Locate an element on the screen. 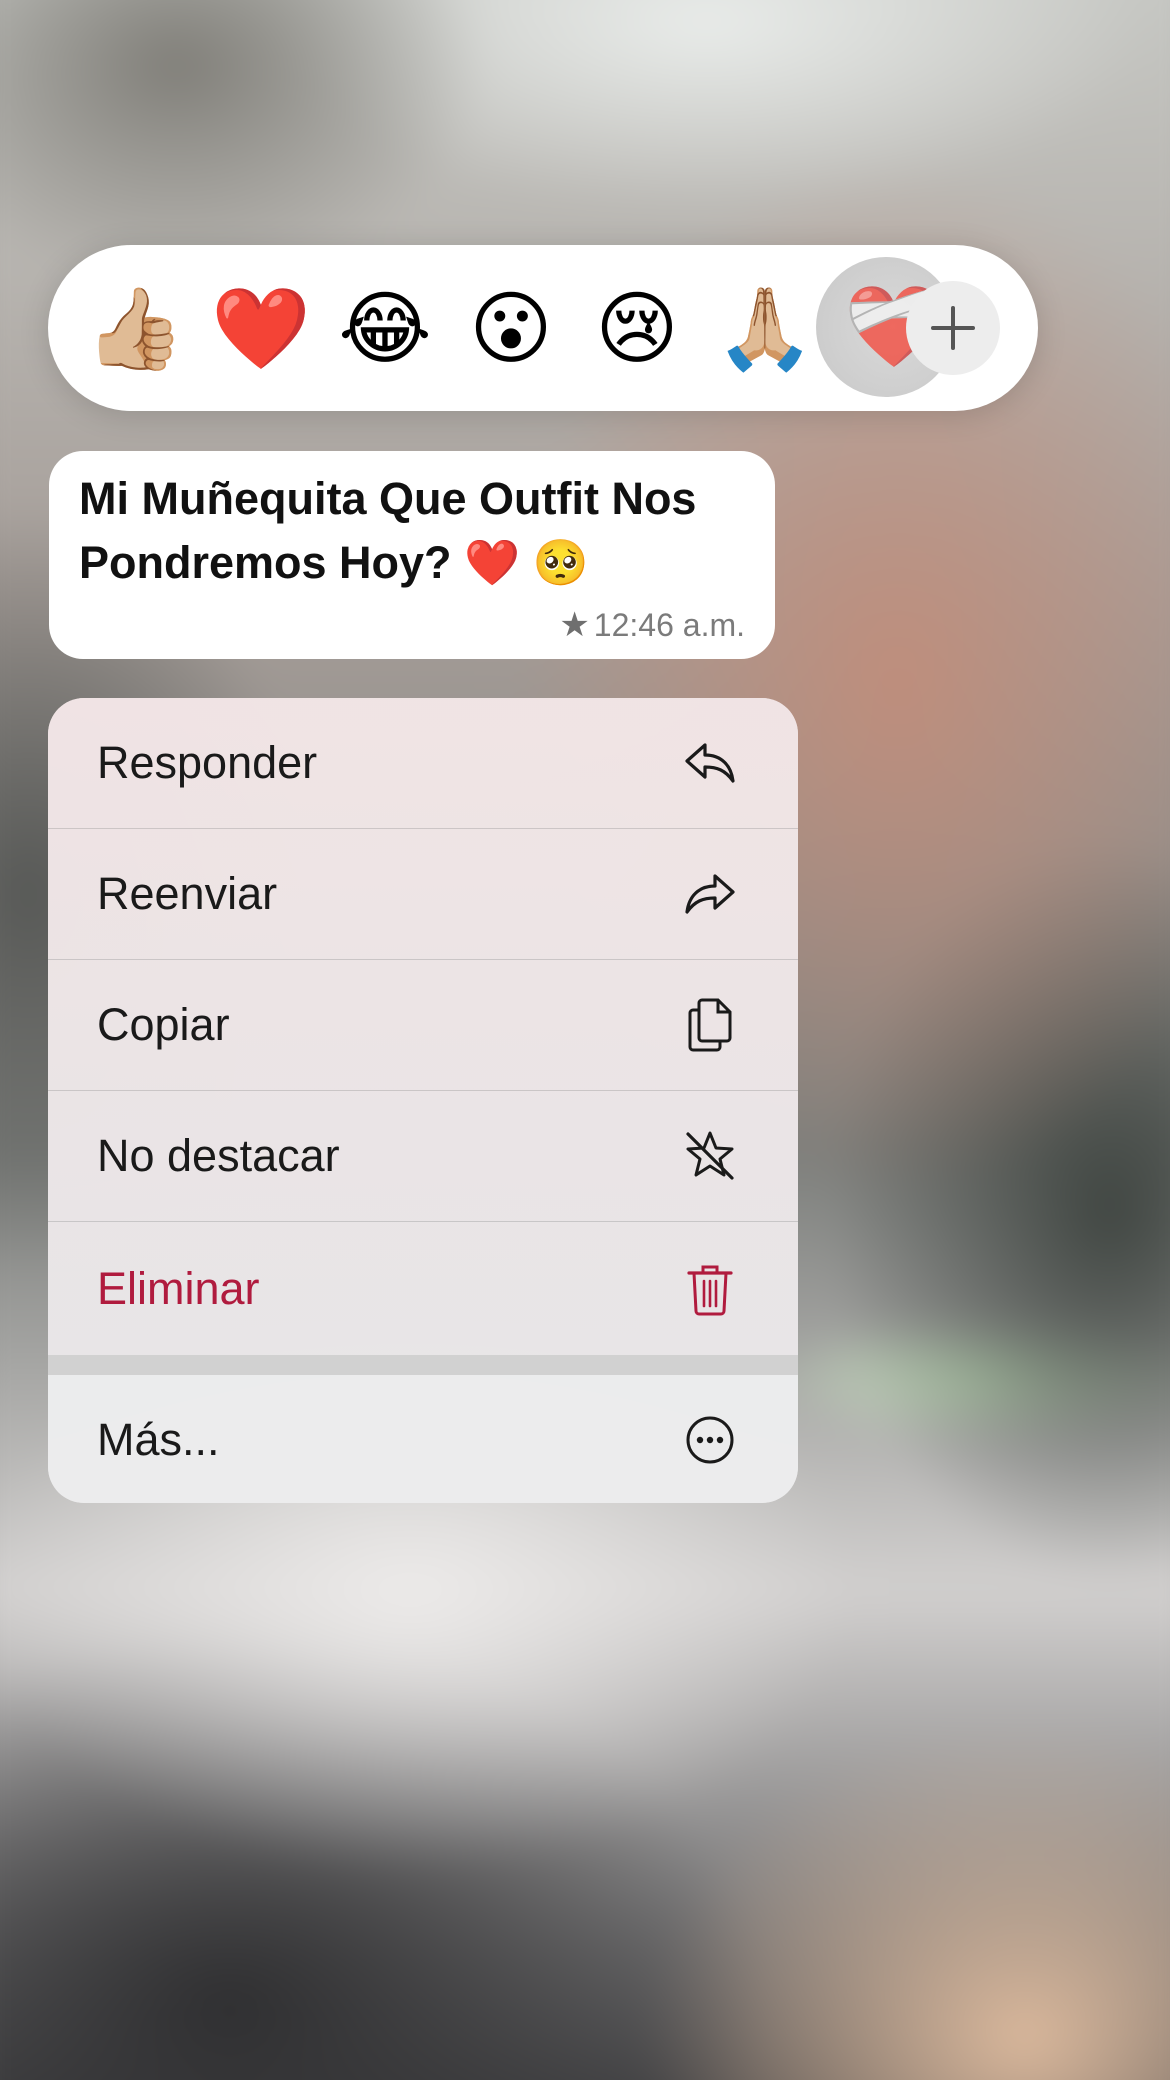  reaction-tears-of-joy: 😂 is located at coordinates (385, 329).